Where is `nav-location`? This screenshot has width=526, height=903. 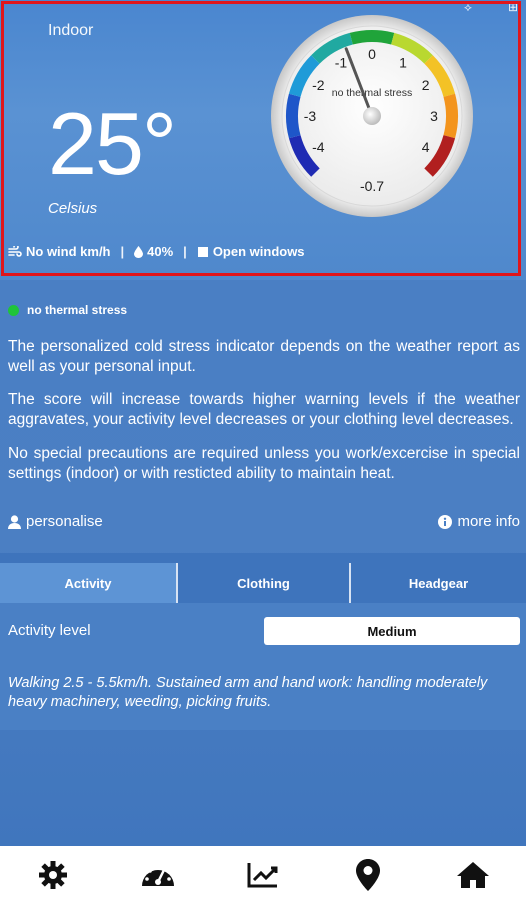 nav-location is located at coordinates (368, 875).